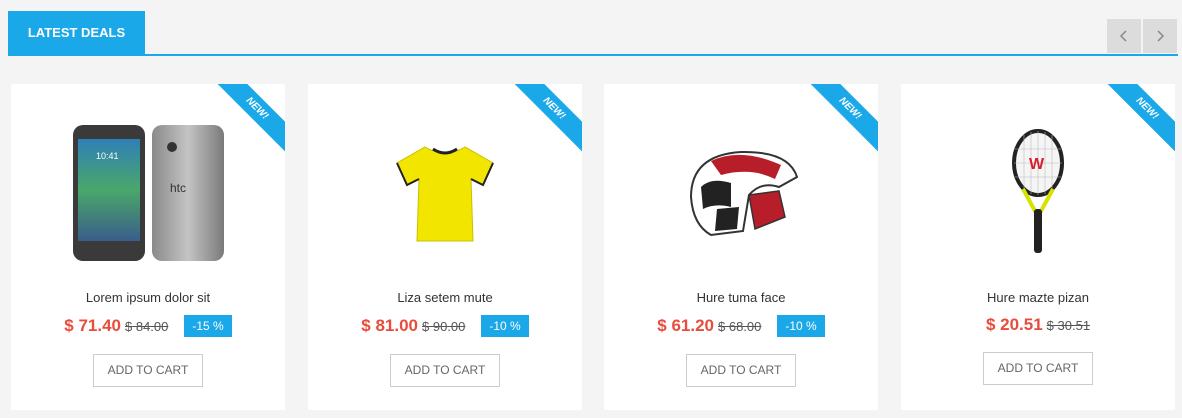 This screenshot has width=1182, height=418. Describe the element at coordinates (178, 188) in the screenshot. I see `svg-text: htc` at that location.